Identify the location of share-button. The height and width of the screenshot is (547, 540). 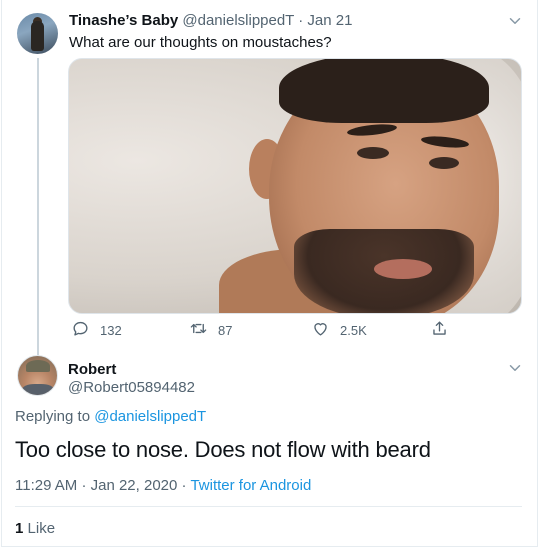
(439, 330).